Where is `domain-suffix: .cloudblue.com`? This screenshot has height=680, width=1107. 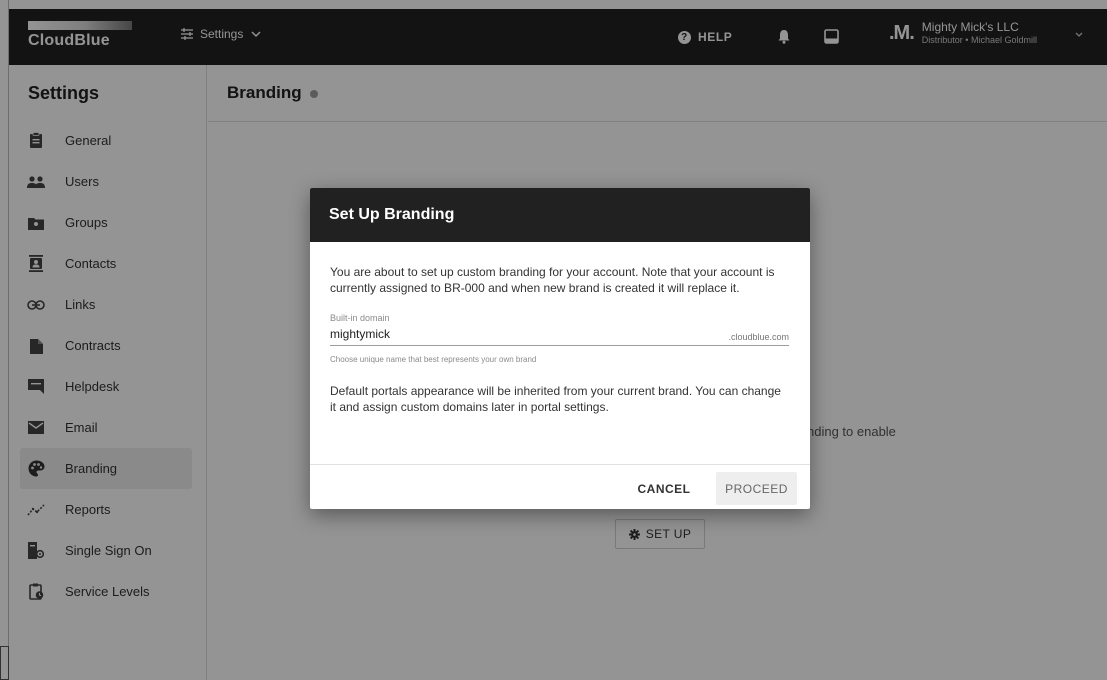 domain-suffix: .cloudblue.com is located at coordinates (758, 337).